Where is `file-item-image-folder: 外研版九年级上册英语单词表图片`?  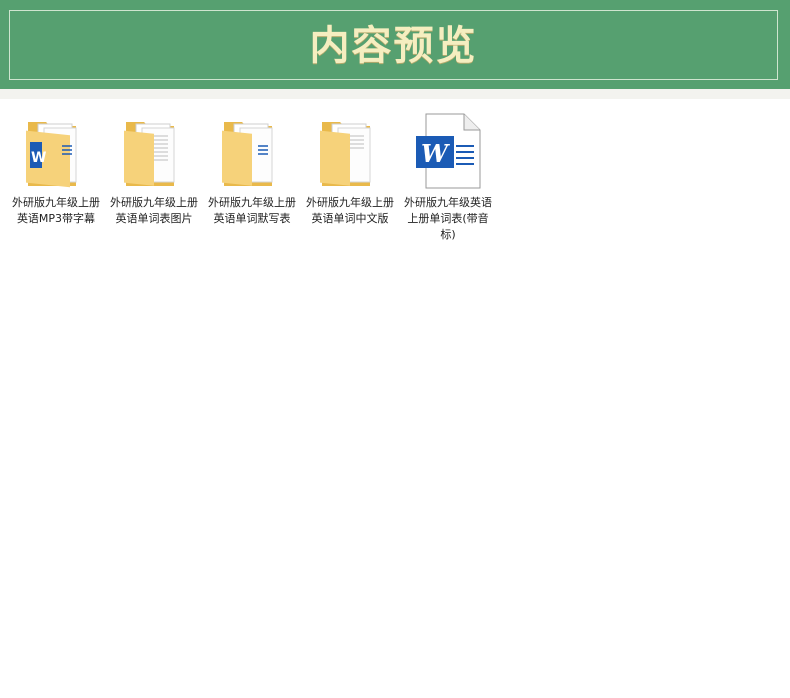
file-item-image-folder: 外研版九年级上册英语单词表图片 is located at coordinates (154, 178).